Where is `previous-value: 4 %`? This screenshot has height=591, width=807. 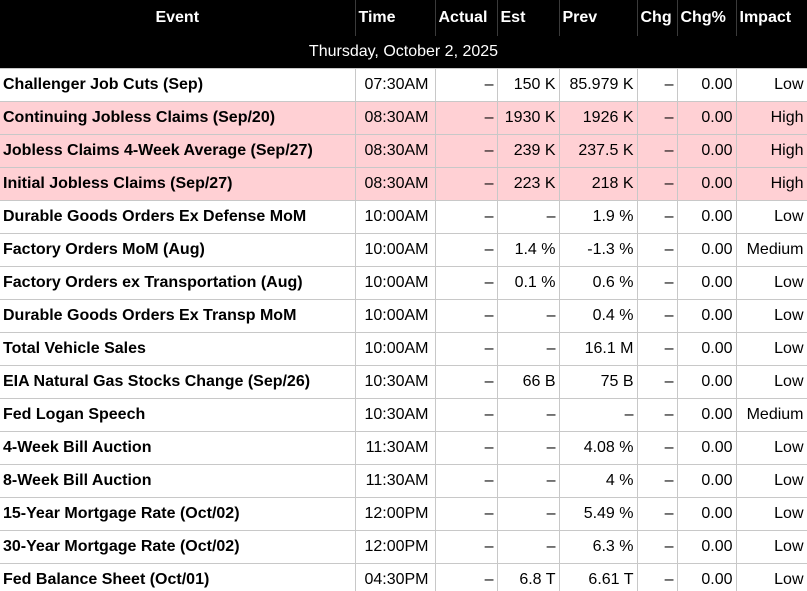 previous-value: 4 % is located at coordinates (598, 481).